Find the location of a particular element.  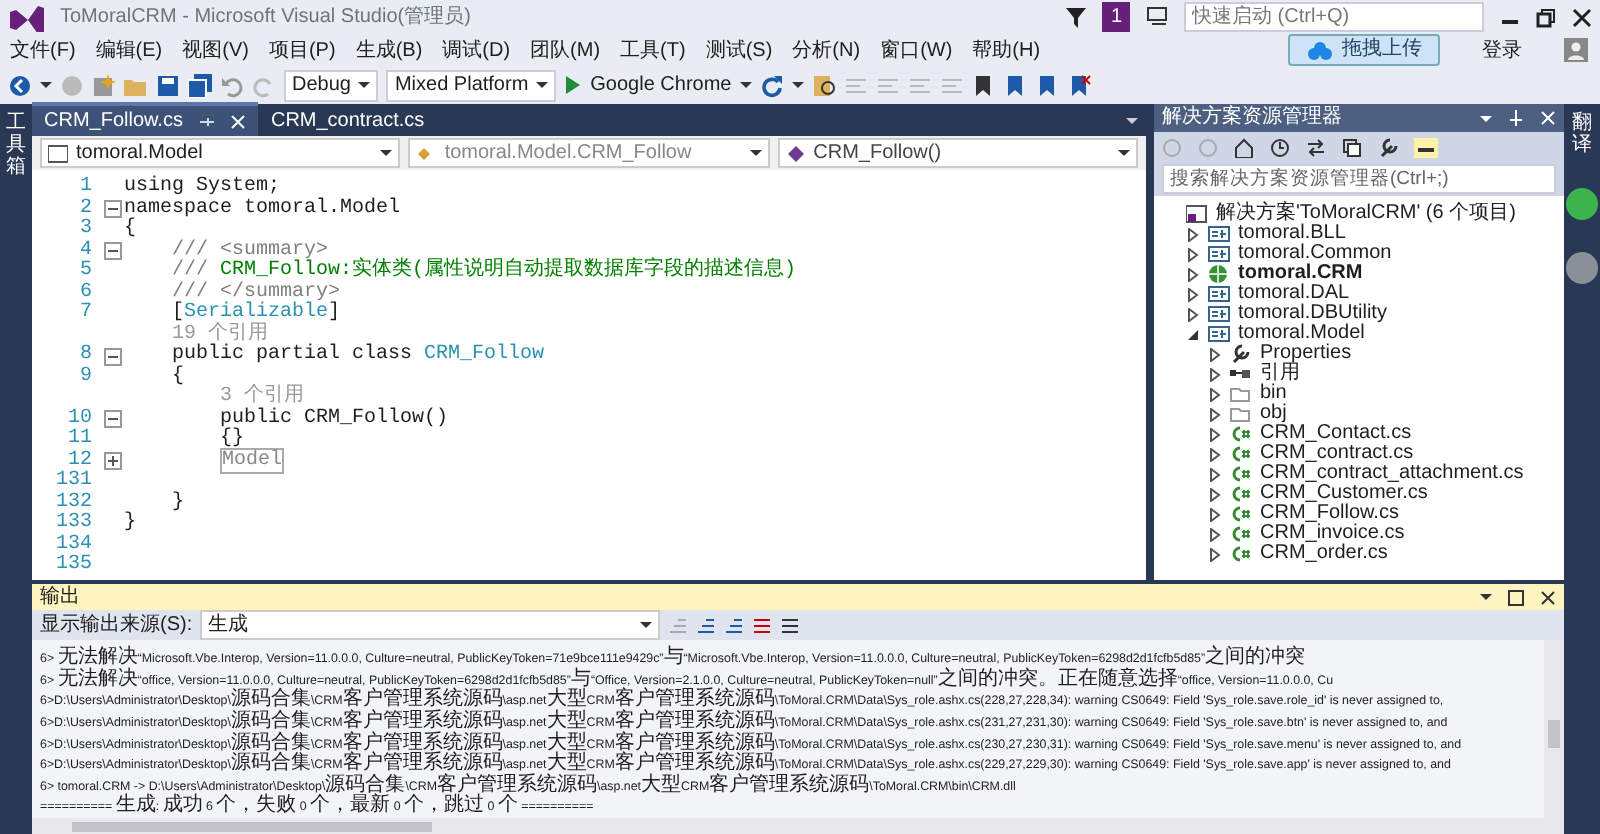

menu-item: 测试(S) is located at coordinates (739, 50).